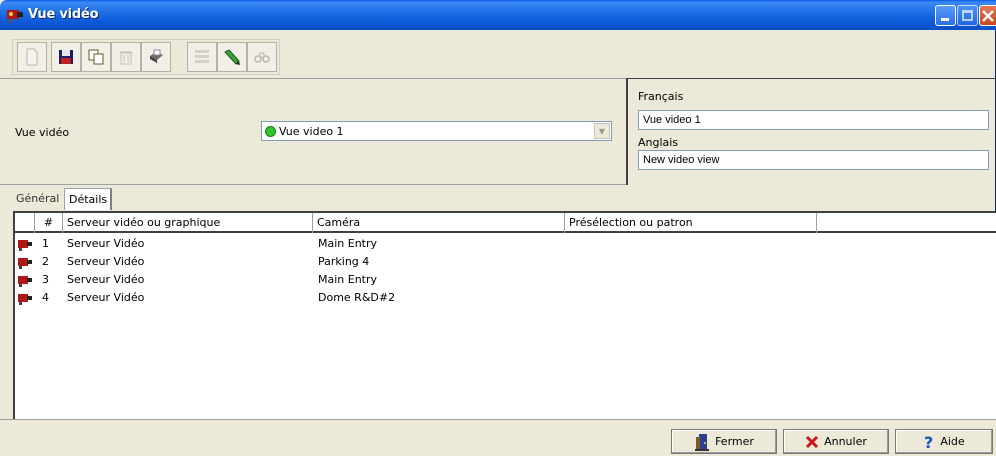 This screenshot has width=996, height=456. What do you see at coordinates (505, 262) in the screenshot?
I see `table-row: 2 Serveur Vidéo Parking 4` at bounding box center [505, 262].